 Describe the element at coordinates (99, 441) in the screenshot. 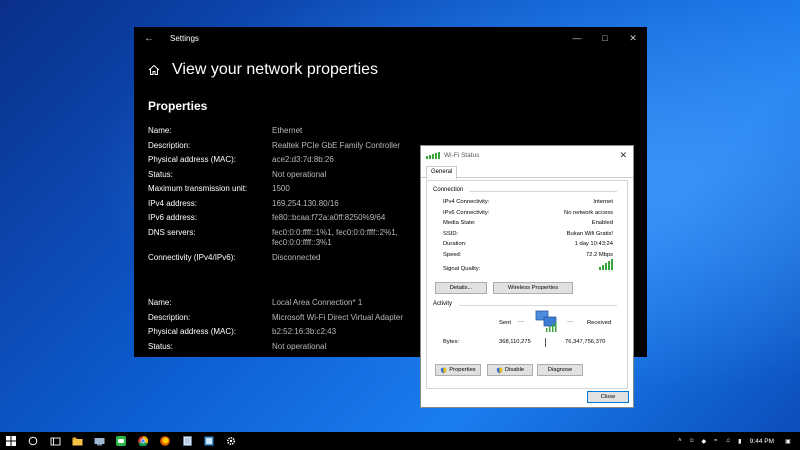

I see `network-folder-icon` at that location.